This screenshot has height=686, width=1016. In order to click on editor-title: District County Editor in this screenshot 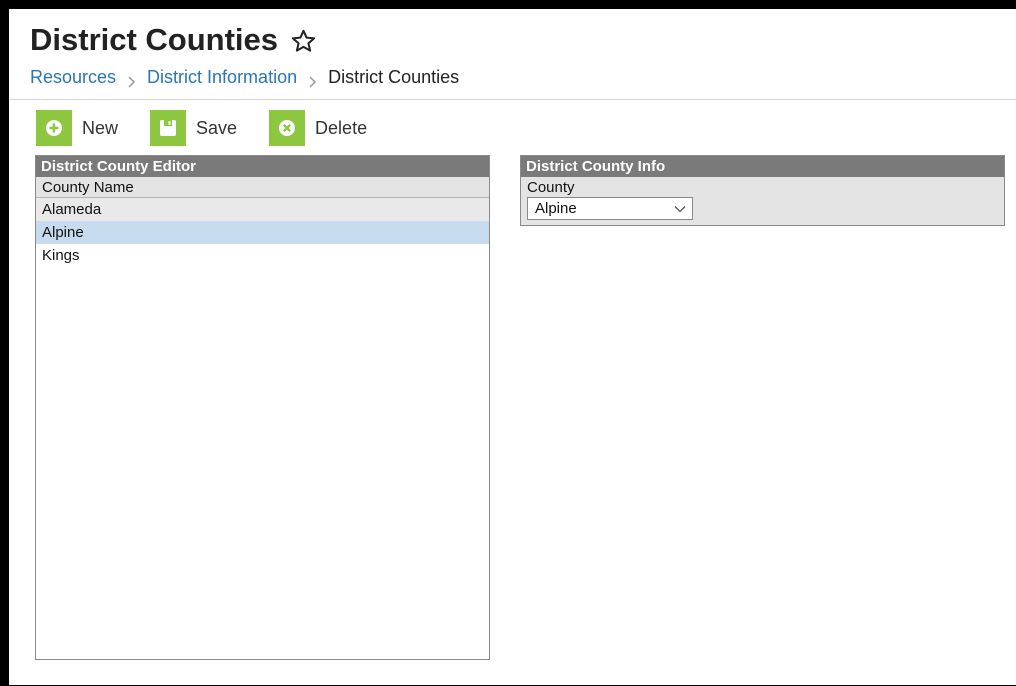, I will do `click(262, 166)`.